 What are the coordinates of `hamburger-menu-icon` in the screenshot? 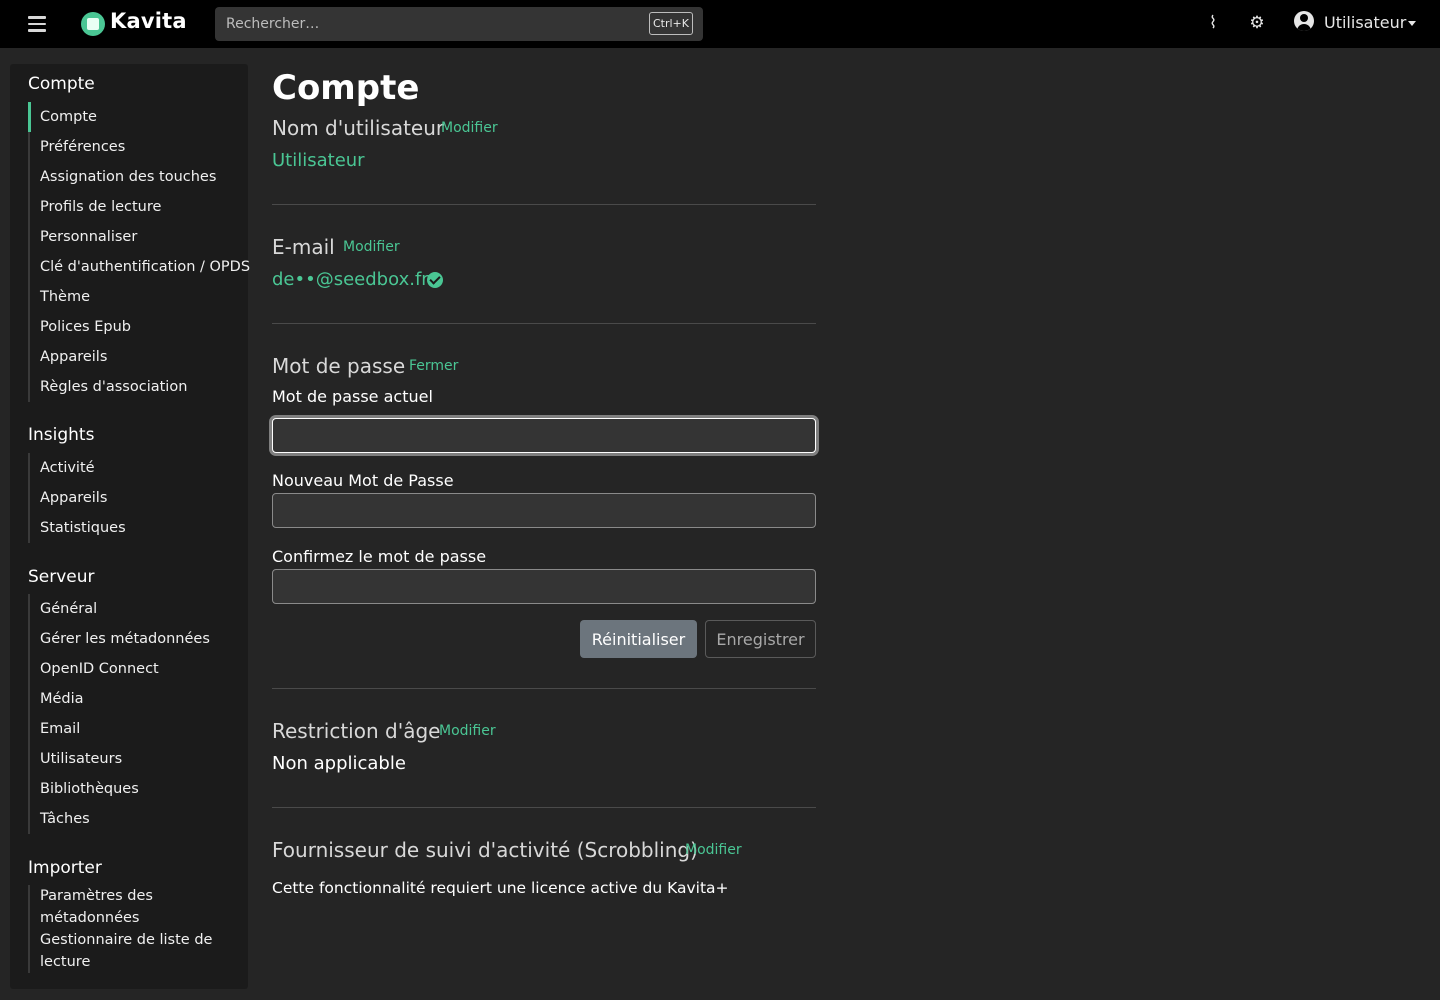 It's located at (37, 24).